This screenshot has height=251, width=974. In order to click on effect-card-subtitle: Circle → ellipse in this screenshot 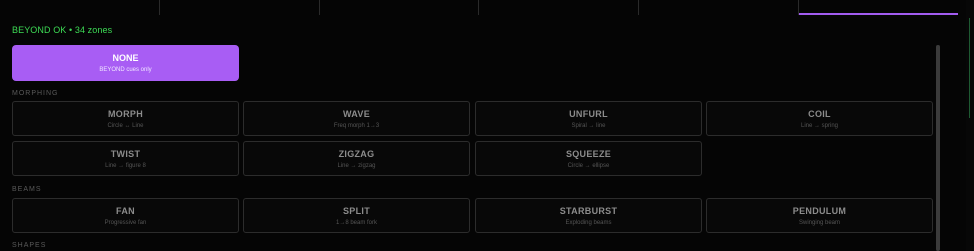, I will do `click(588, 166)`.